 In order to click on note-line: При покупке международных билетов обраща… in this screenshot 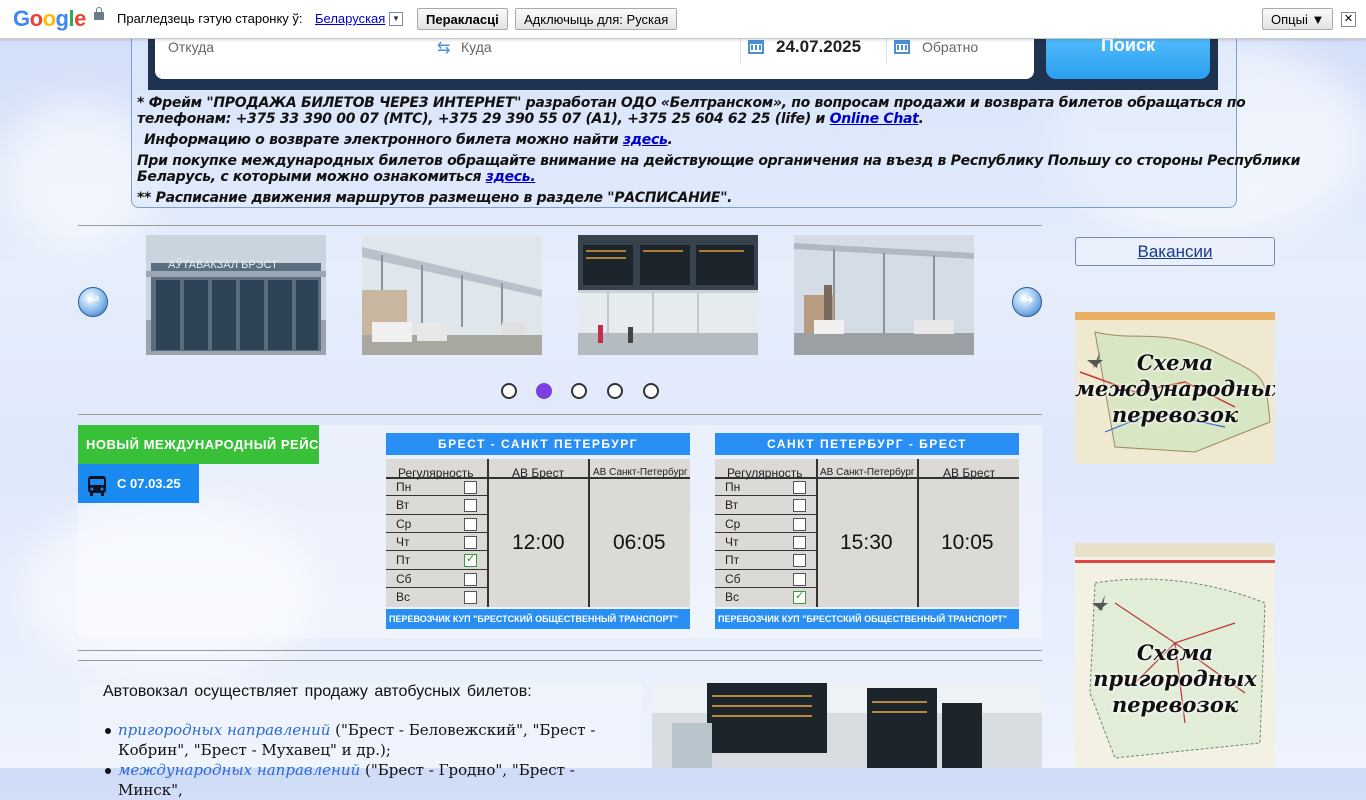, I will do `click(719, 161)`.